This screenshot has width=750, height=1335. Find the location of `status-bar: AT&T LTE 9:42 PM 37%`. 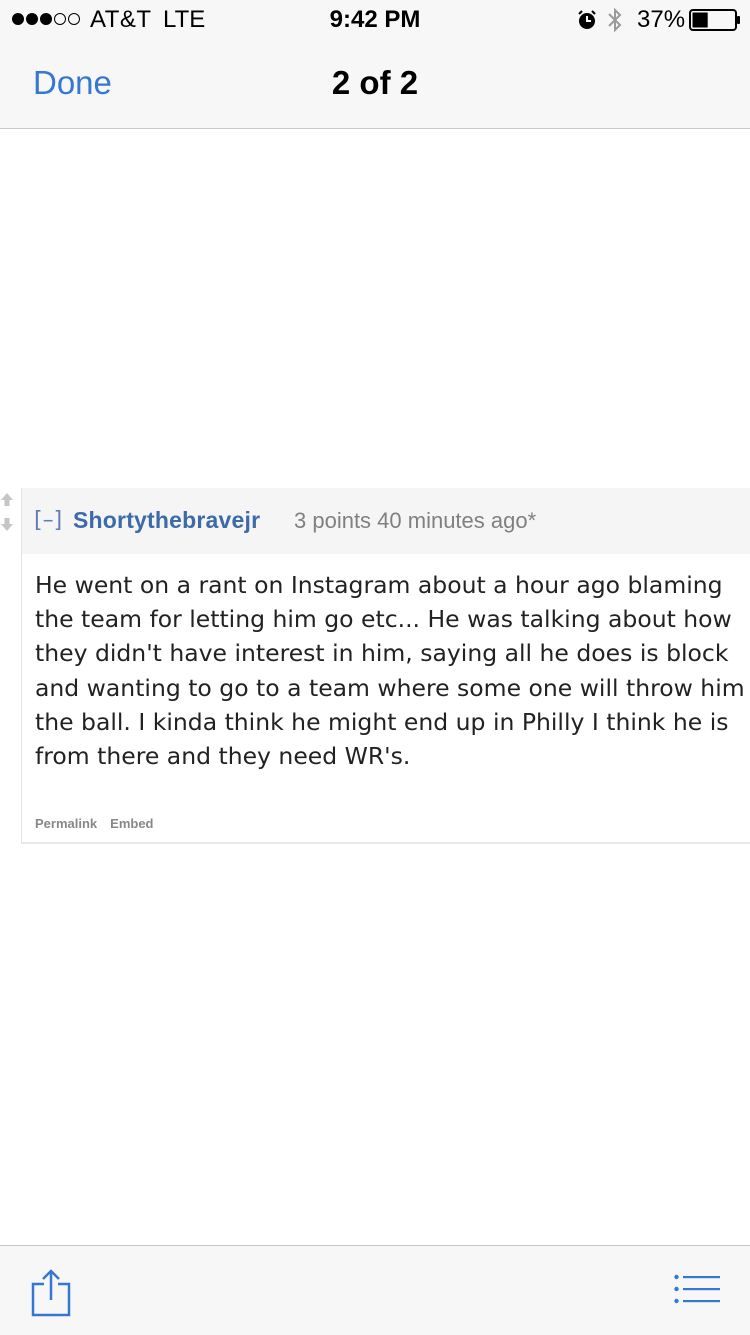

status-bar: AT&T LTE 9:42 PM 37% is located at coordinates (375, 20).